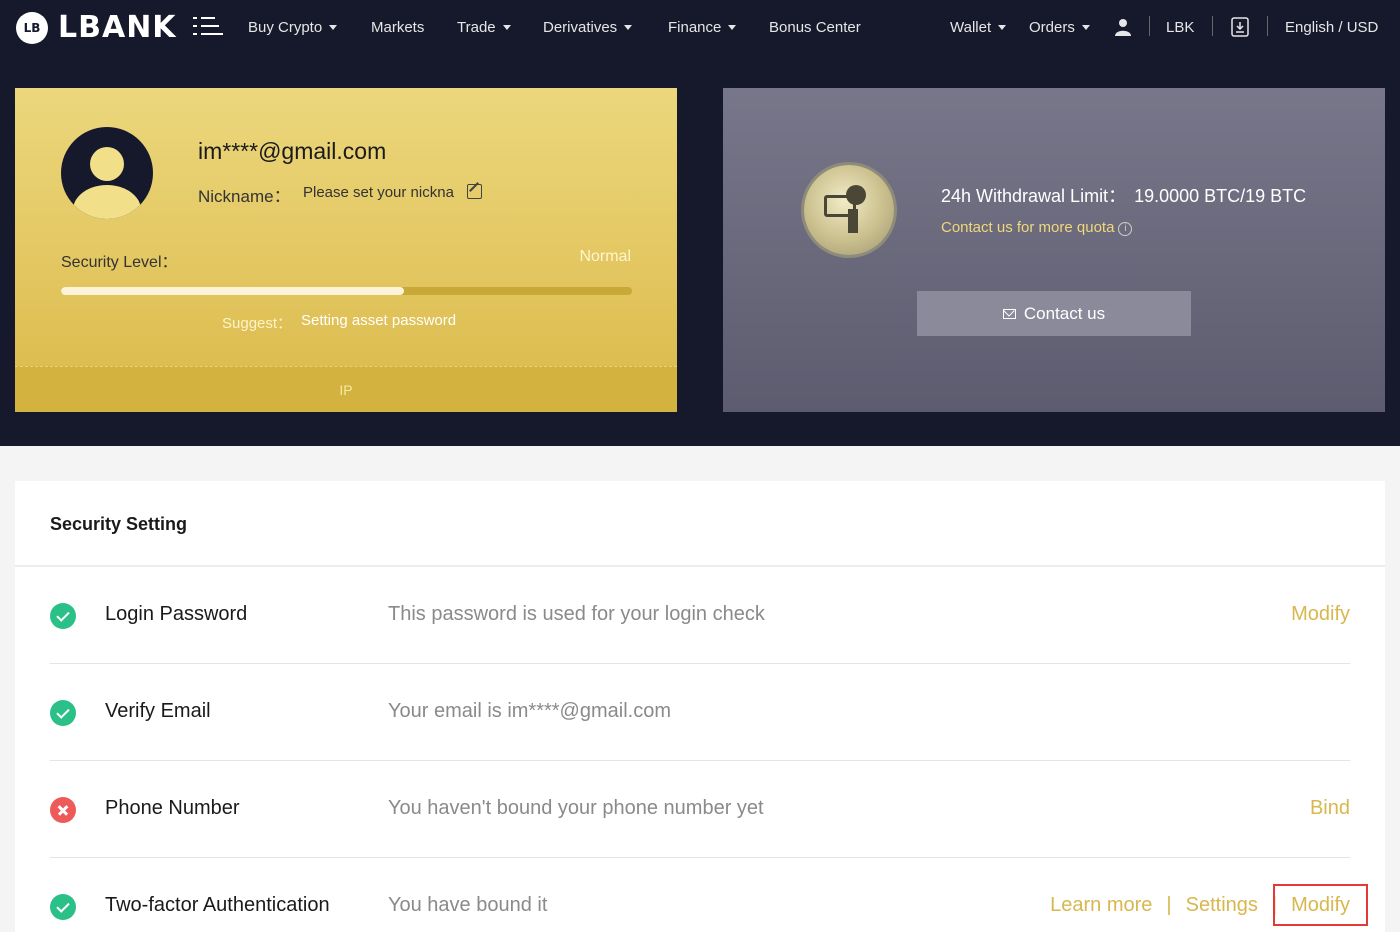 The height and width of the screenshot is (932, 1400). Describe the element at coordinates (1240, 27) in the screenshot. I see `download-icon` at that location.